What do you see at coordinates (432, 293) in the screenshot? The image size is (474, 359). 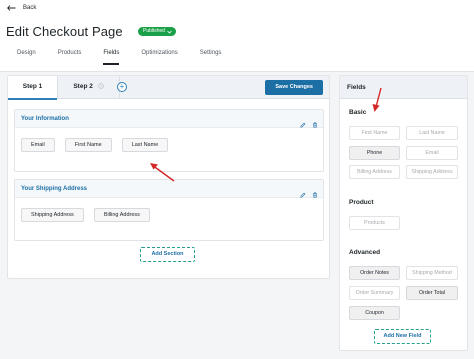 I see `field-button-order-total: Order Total` at bounding box center [432, 293].